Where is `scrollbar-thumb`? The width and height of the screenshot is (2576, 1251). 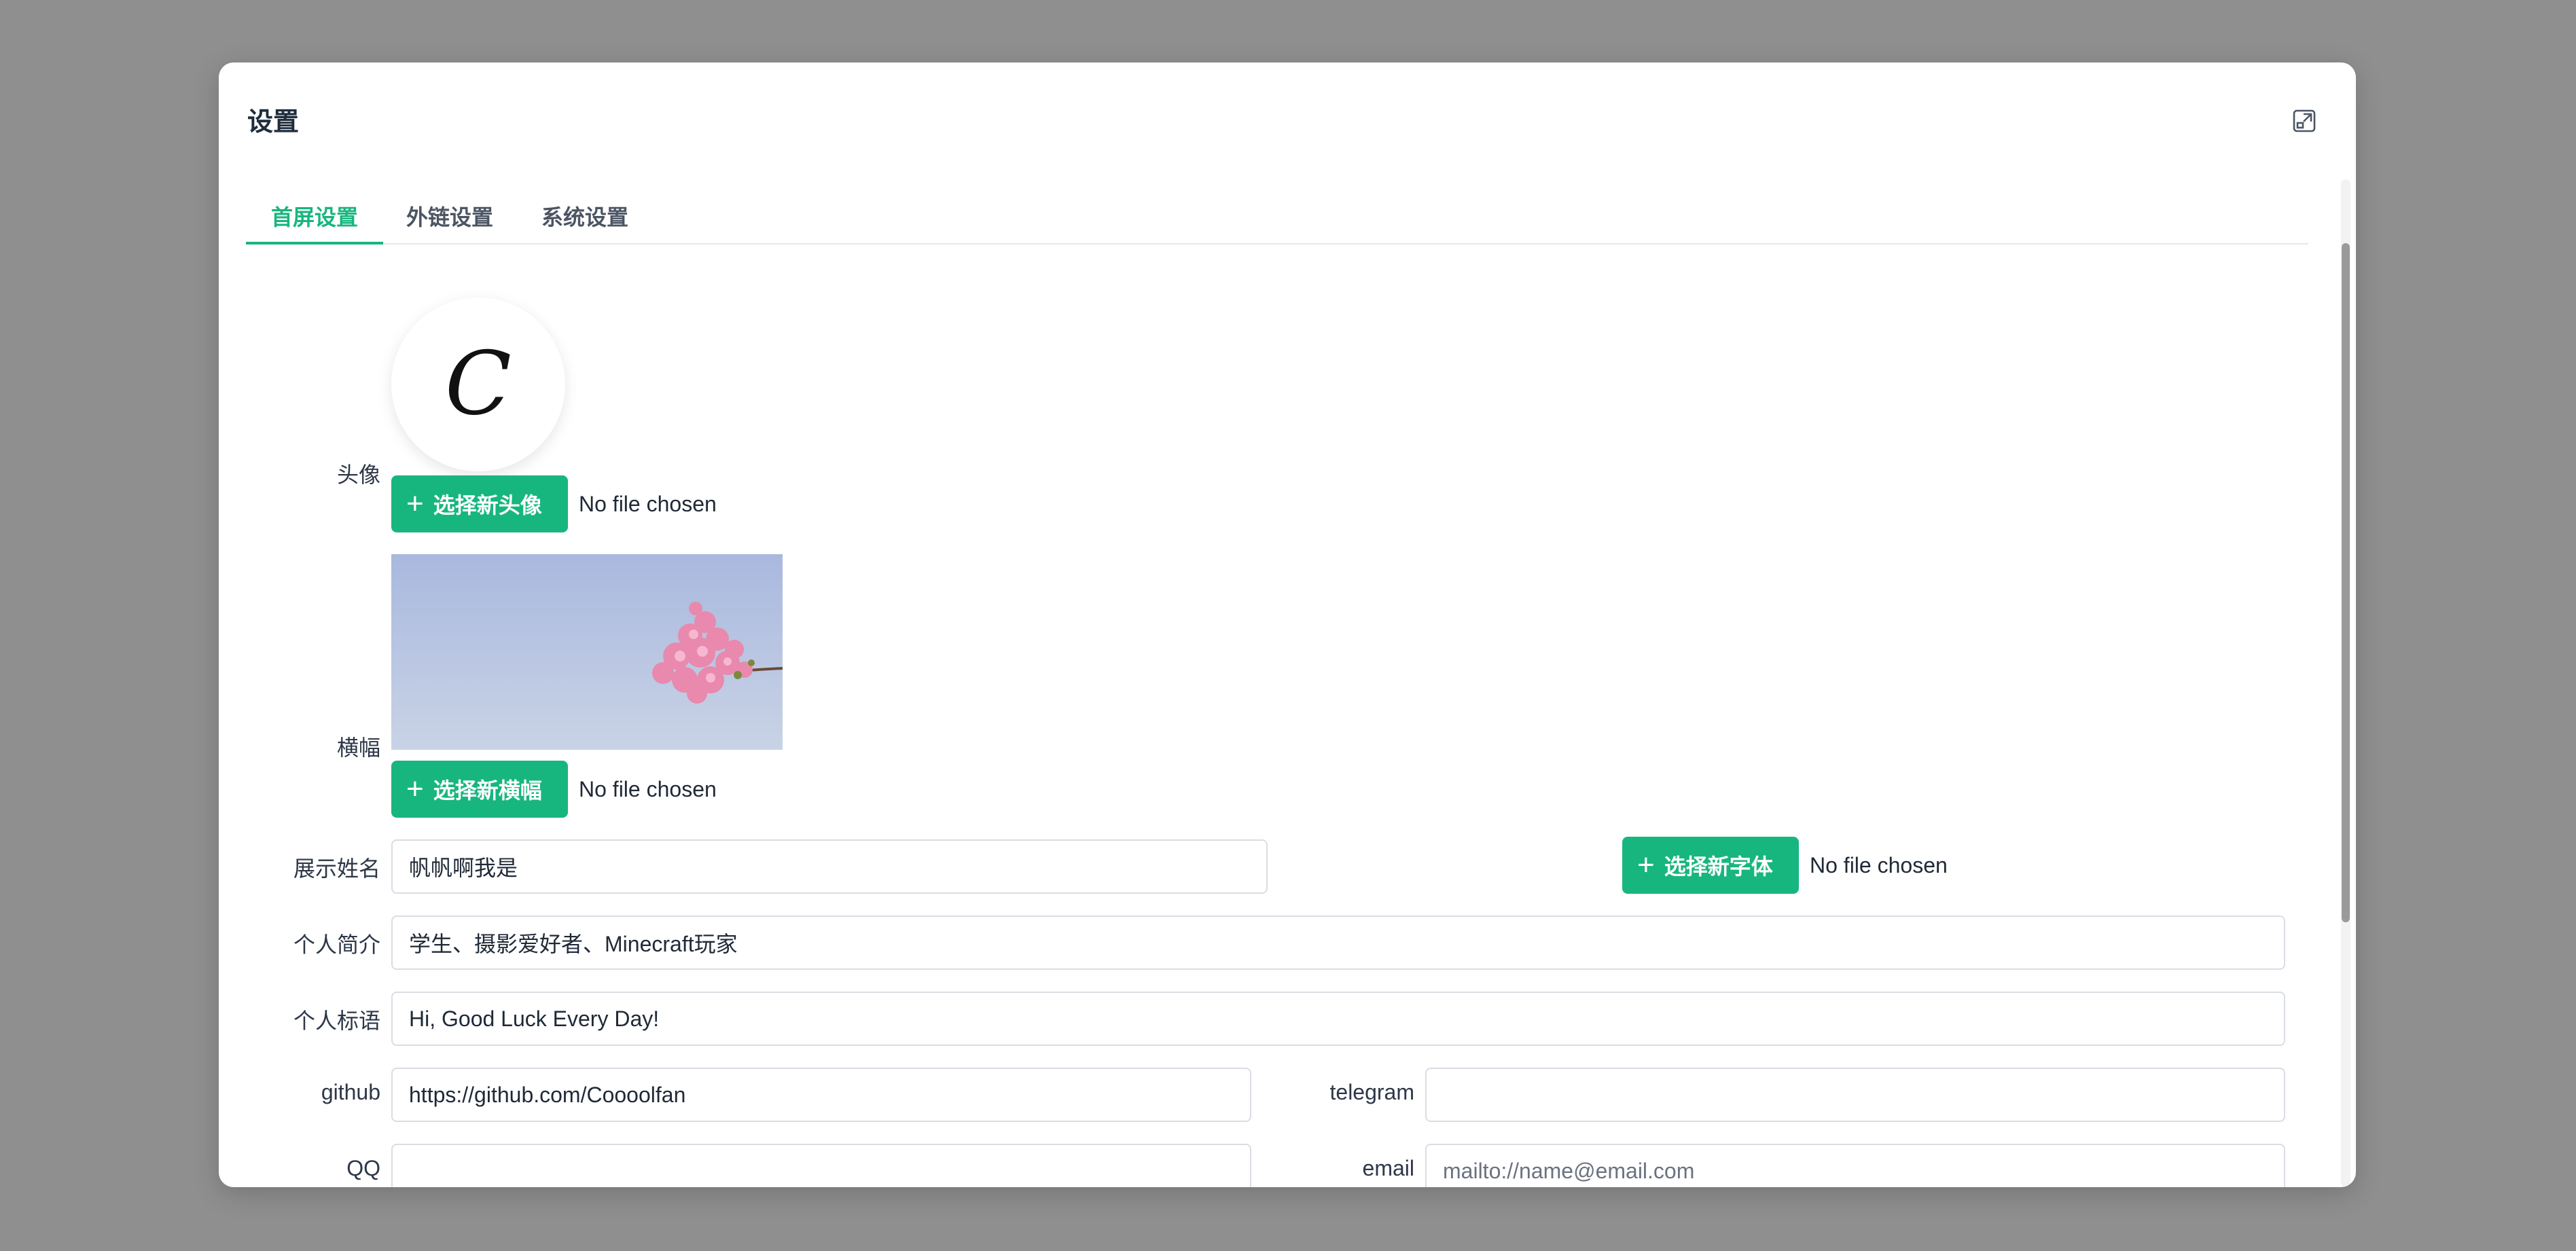 scrollbar-thumb is located at coordinates (2346, 582).